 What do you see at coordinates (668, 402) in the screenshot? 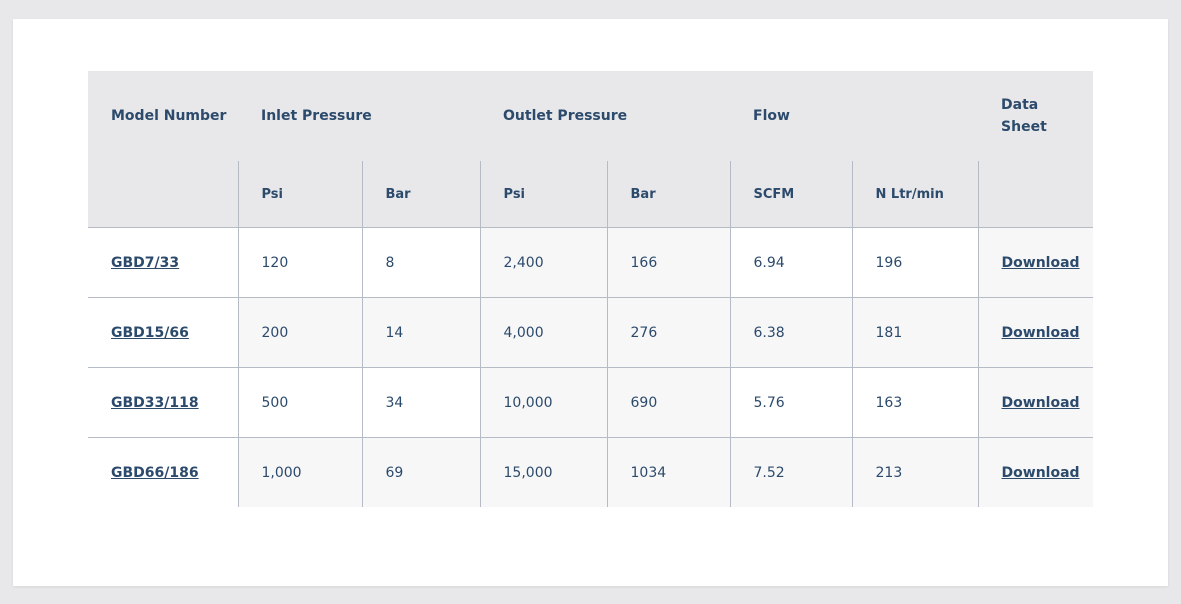
I see `outlet-bar-cell: 690` at bounding box center [668, 402].